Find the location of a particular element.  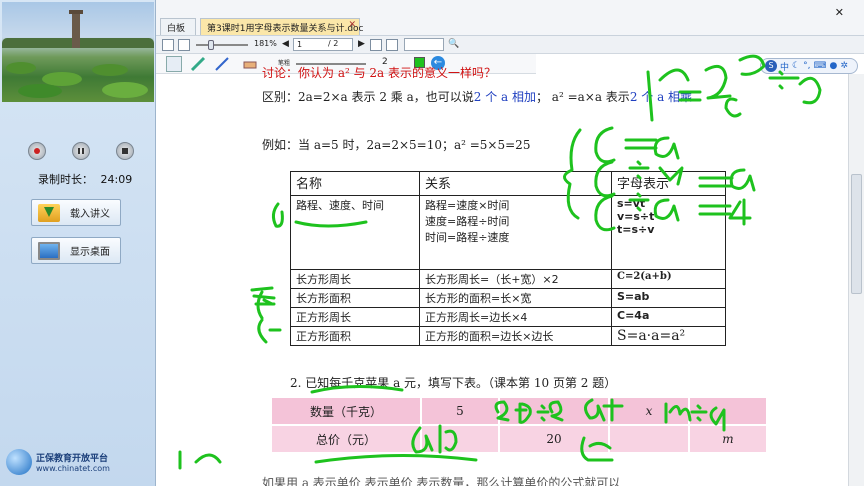

search-input is located at coordinates (424, 44).